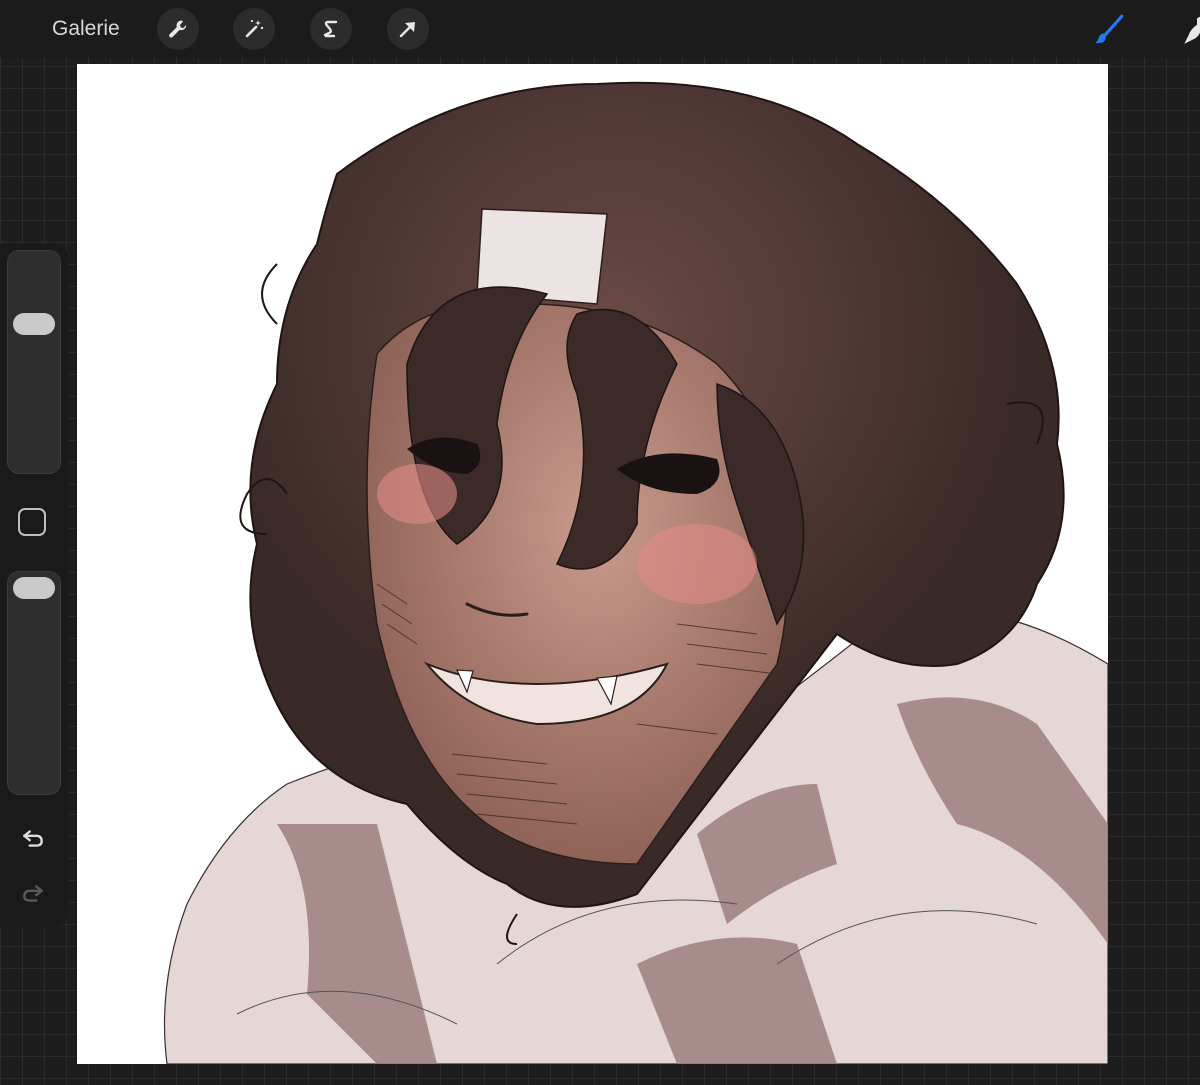 This screenshot has height=1085, width=1200. Describe the element at coordinates (34, 362) in the screenshot. I see `brush-size-slider` at that location.